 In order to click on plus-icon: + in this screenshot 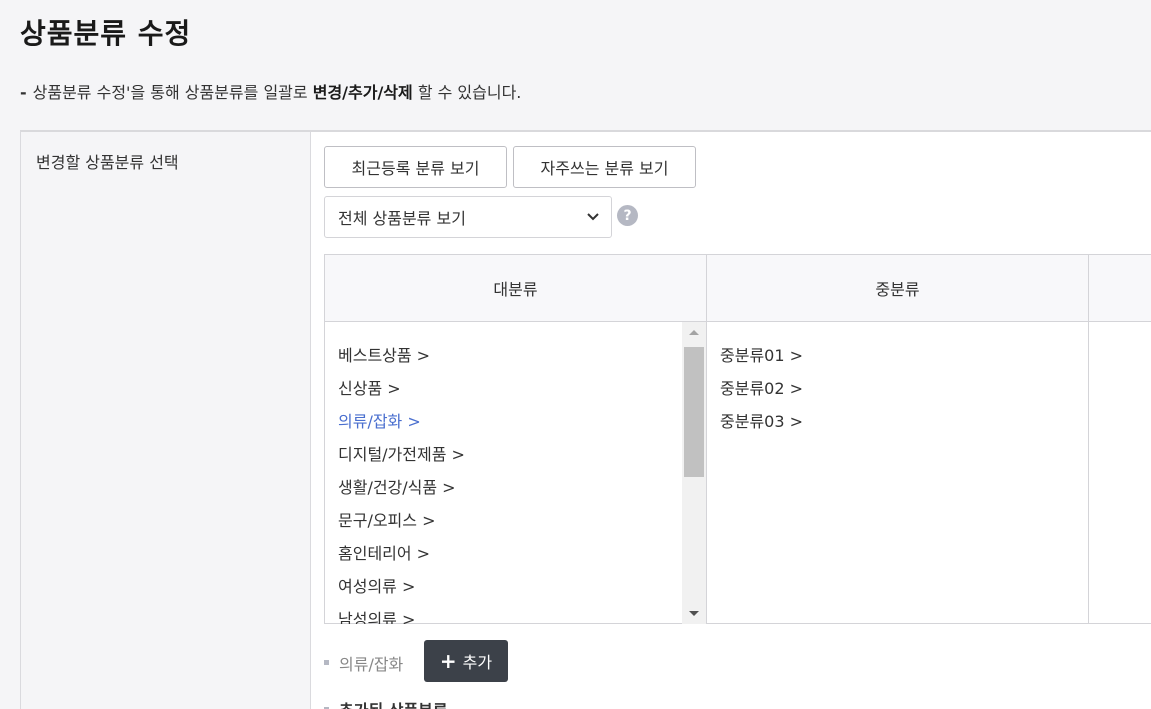, I will do `click(448, 661)`.